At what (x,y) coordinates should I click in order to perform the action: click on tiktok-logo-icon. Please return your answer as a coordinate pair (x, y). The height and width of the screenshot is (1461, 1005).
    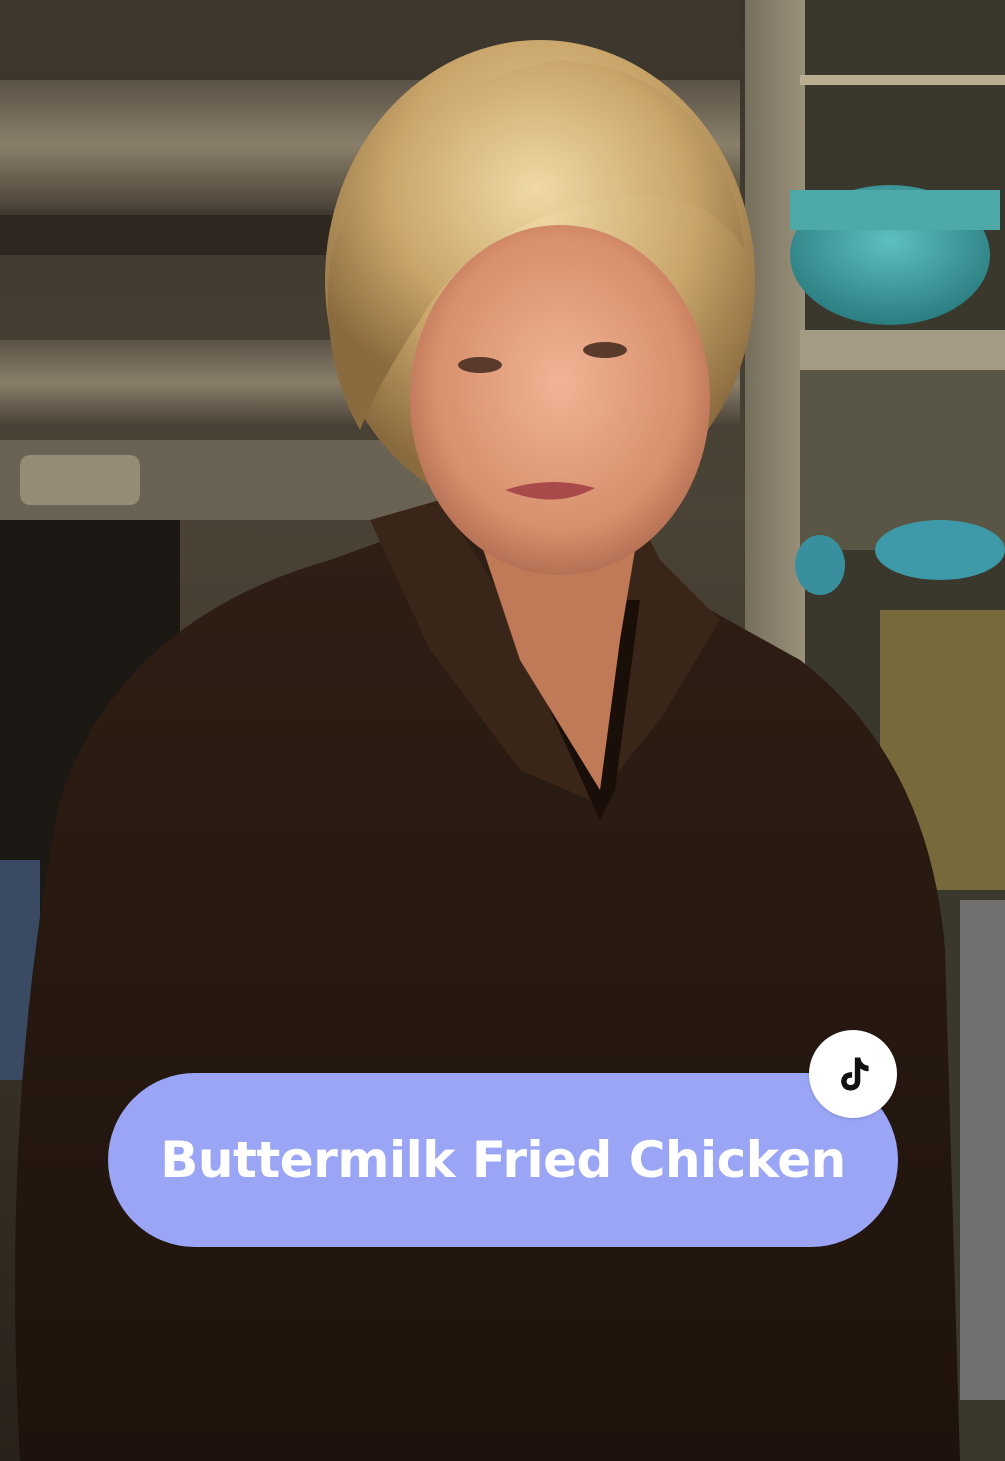
    Looking at the image, I should click on (855, 1074).